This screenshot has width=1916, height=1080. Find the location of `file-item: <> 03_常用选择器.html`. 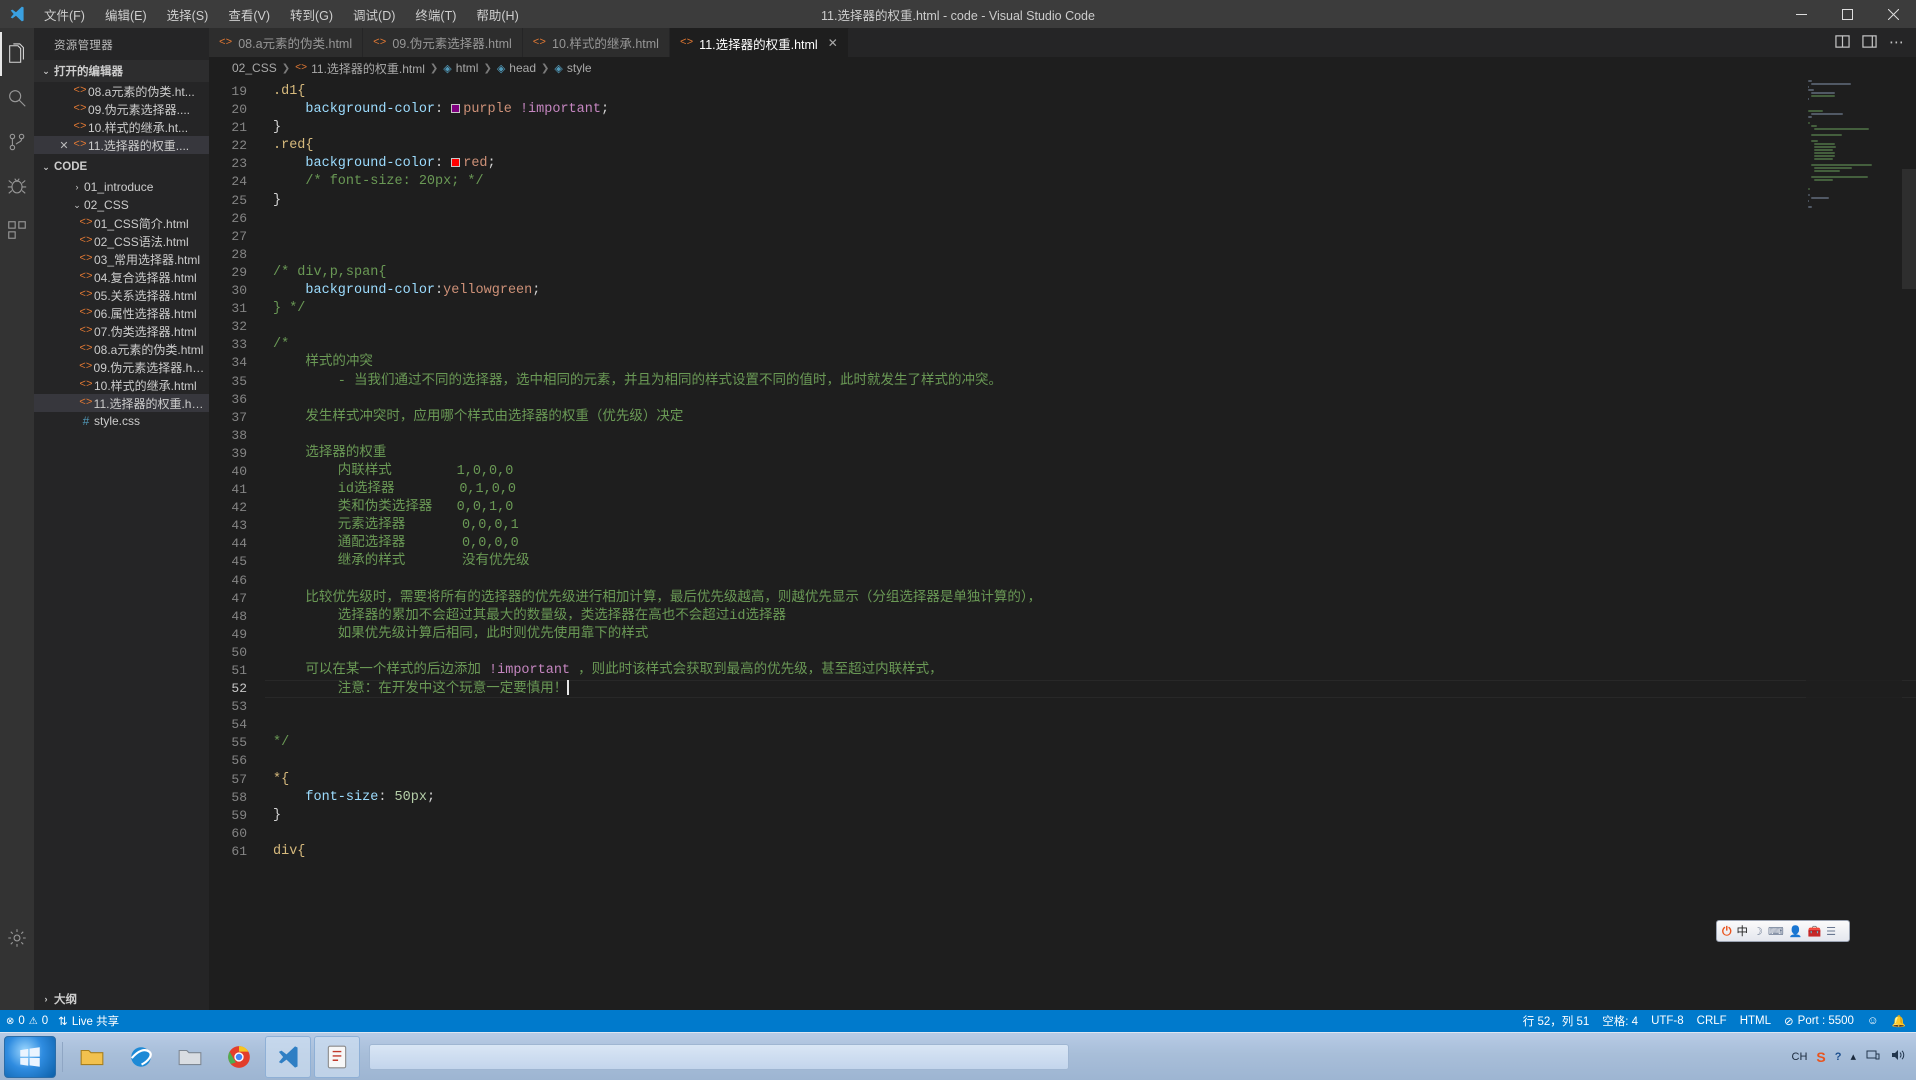

file-item: <> 03_常用选择器.html is located at coordinates (121, 259).